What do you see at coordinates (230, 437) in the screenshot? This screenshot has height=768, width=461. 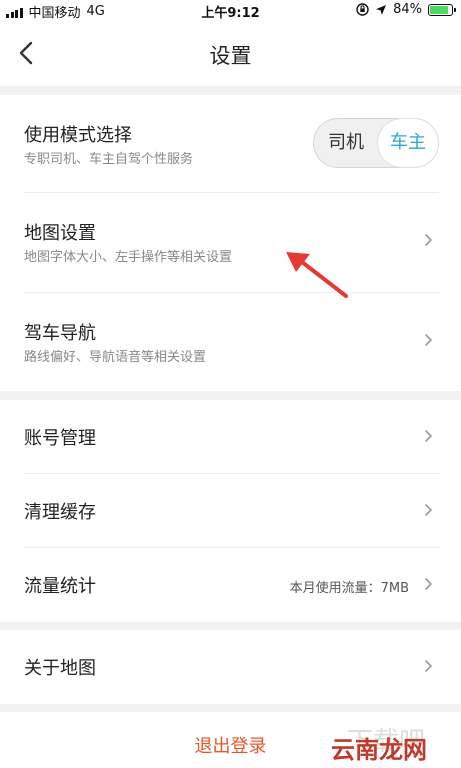 I see `account-row: 账号管理` at bounding box center [230, 437].